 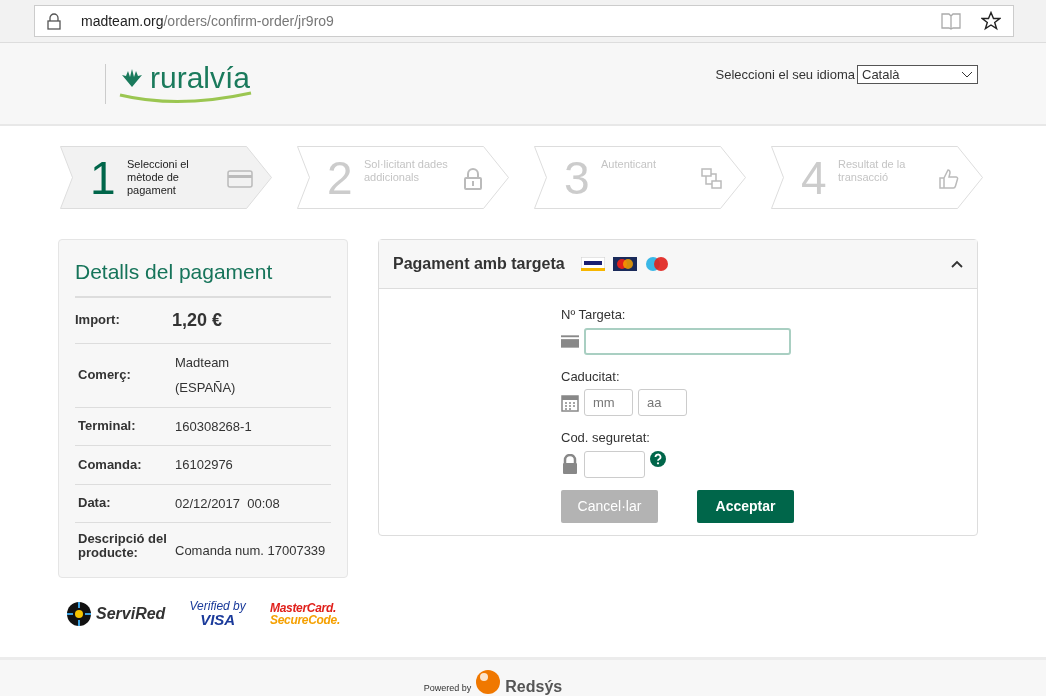 What do you see at coordinates (524, 21) in the screenshot?
I see `address-bar: madteam.org/orders/confirm-order/jr9ro9` at bounding box center [524, 21].